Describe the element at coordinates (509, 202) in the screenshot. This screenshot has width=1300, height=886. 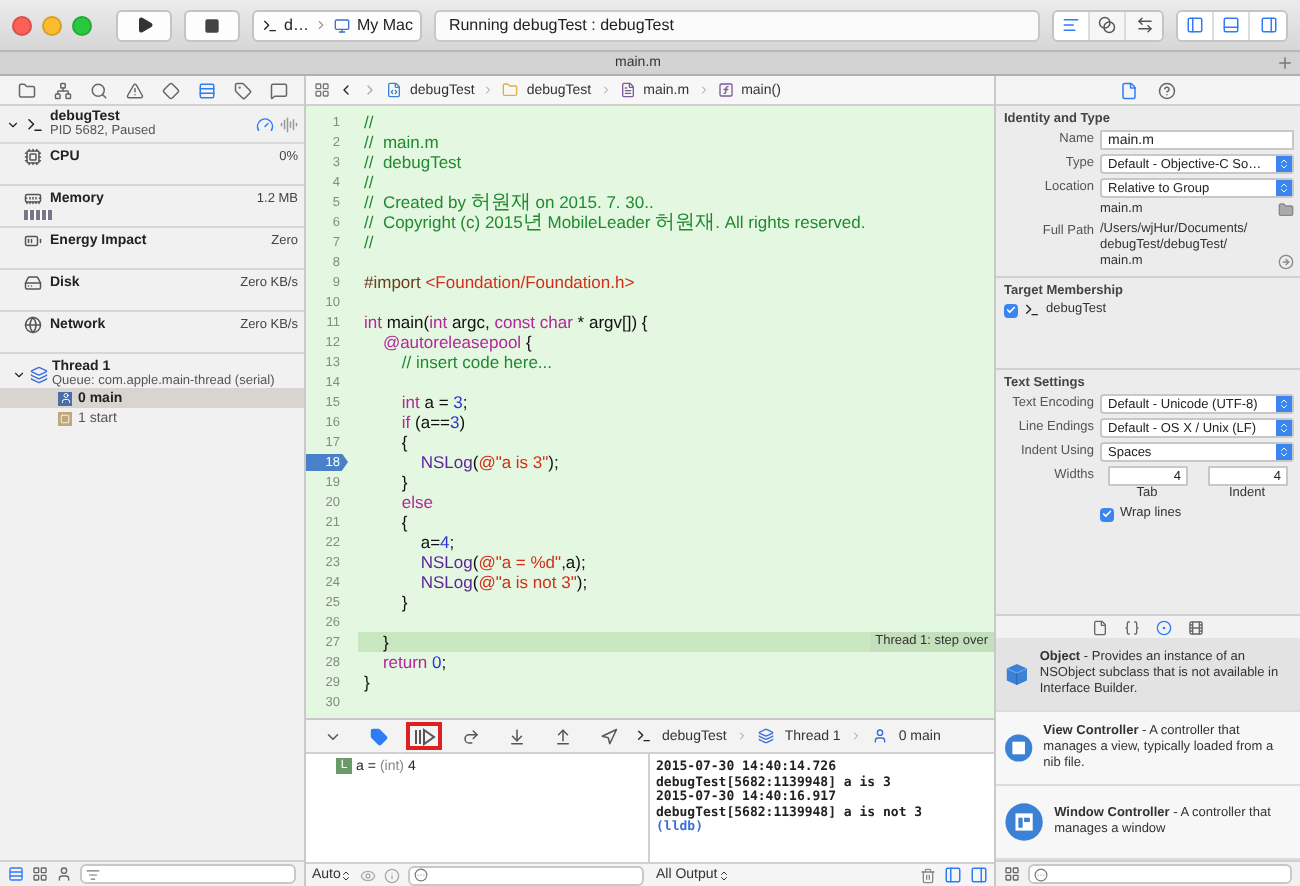
I see `code-line: // Created by 허원재 on 2015. 7. 30..` at that location.